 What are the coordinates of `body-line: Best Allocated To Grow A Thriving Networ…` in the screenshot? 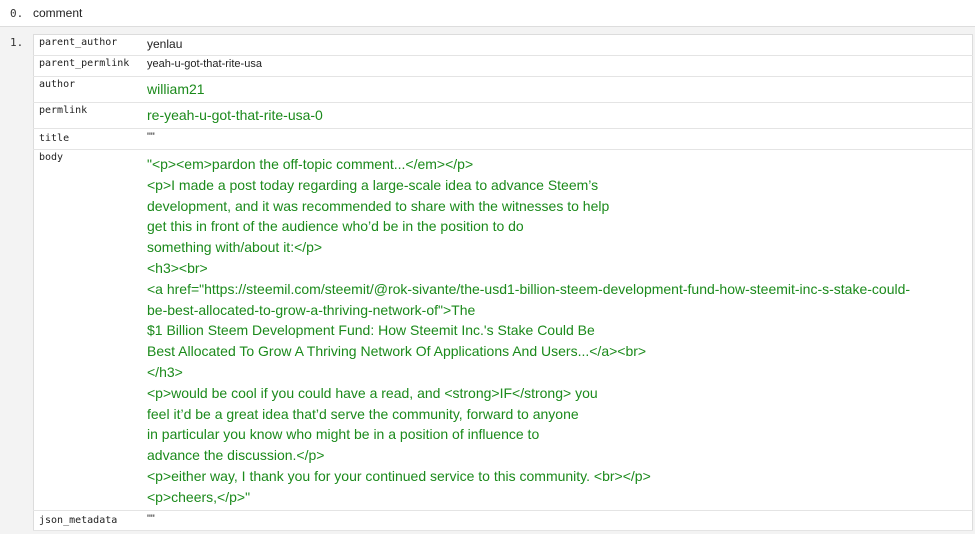 It's located at (397, 351).